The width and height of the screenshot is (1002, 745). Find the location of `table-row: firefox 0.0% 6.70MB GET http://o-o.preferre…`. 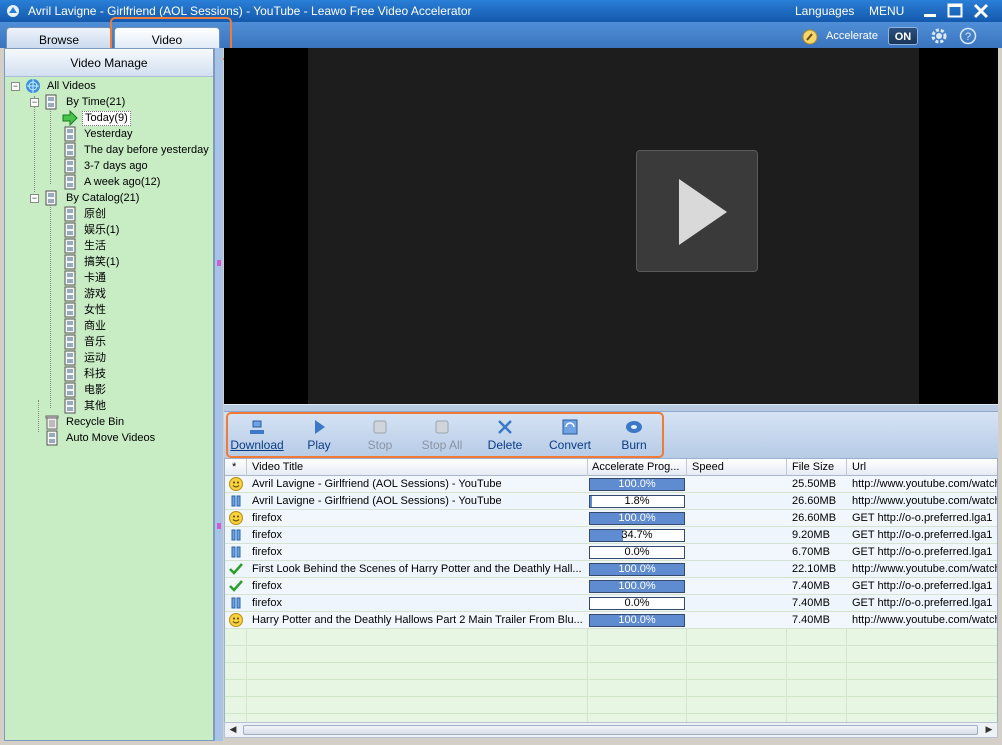

table-row: firefox 0.0% 6.70MB GET http://o-o.preferre… is located at coordinates (611, 552).